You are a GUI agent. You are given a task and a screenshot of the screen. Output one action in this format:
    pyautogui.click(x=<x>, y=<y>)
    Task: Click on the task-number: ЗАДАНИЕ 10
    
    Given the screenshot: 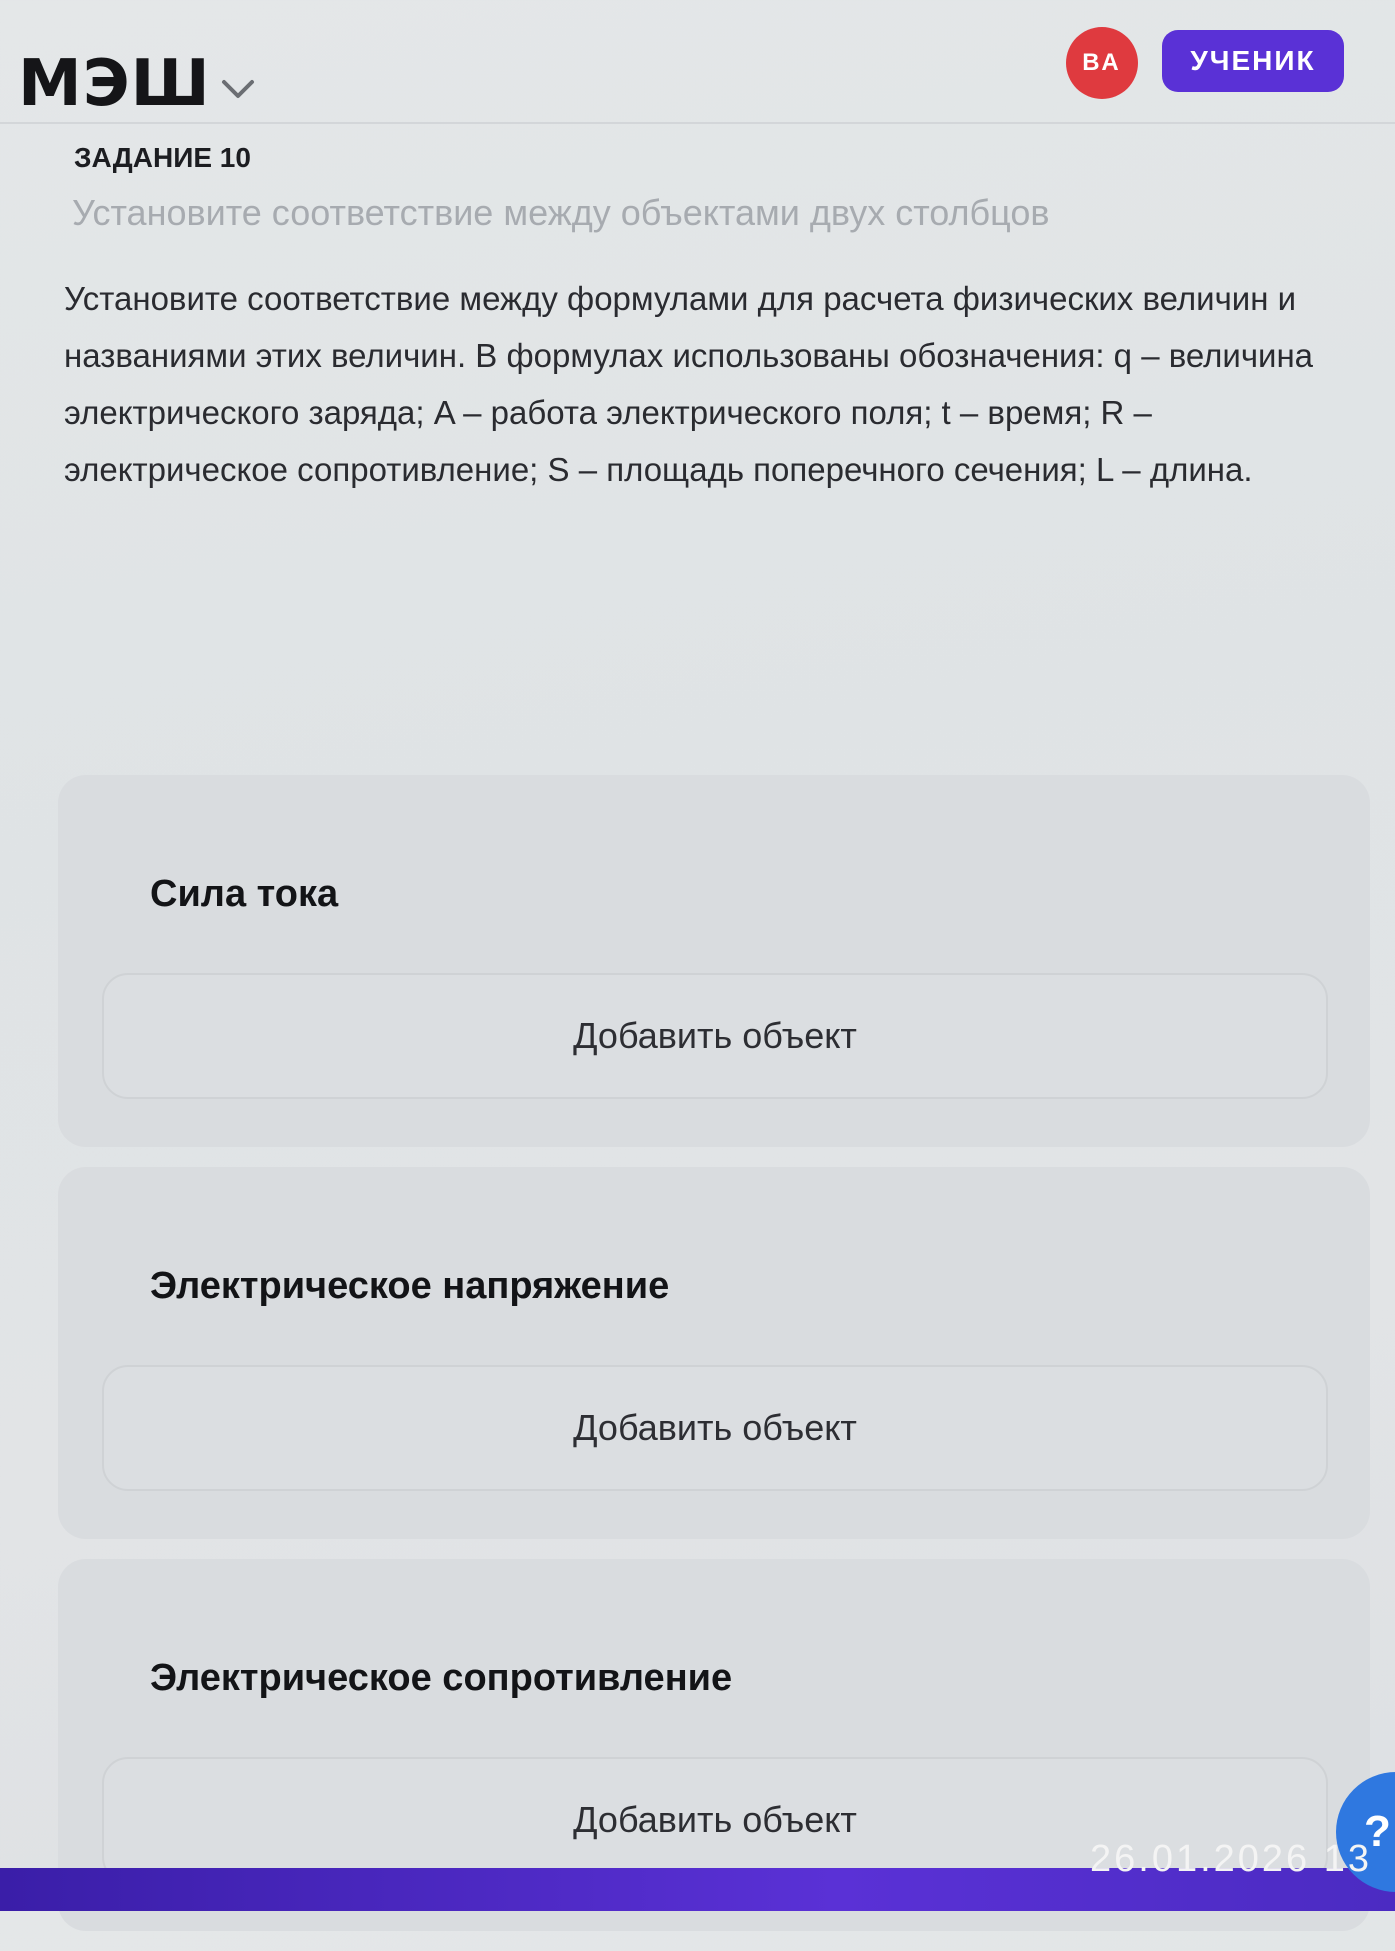 What is the action you would take?
    pyautogui.click(x=162, y=157)
    